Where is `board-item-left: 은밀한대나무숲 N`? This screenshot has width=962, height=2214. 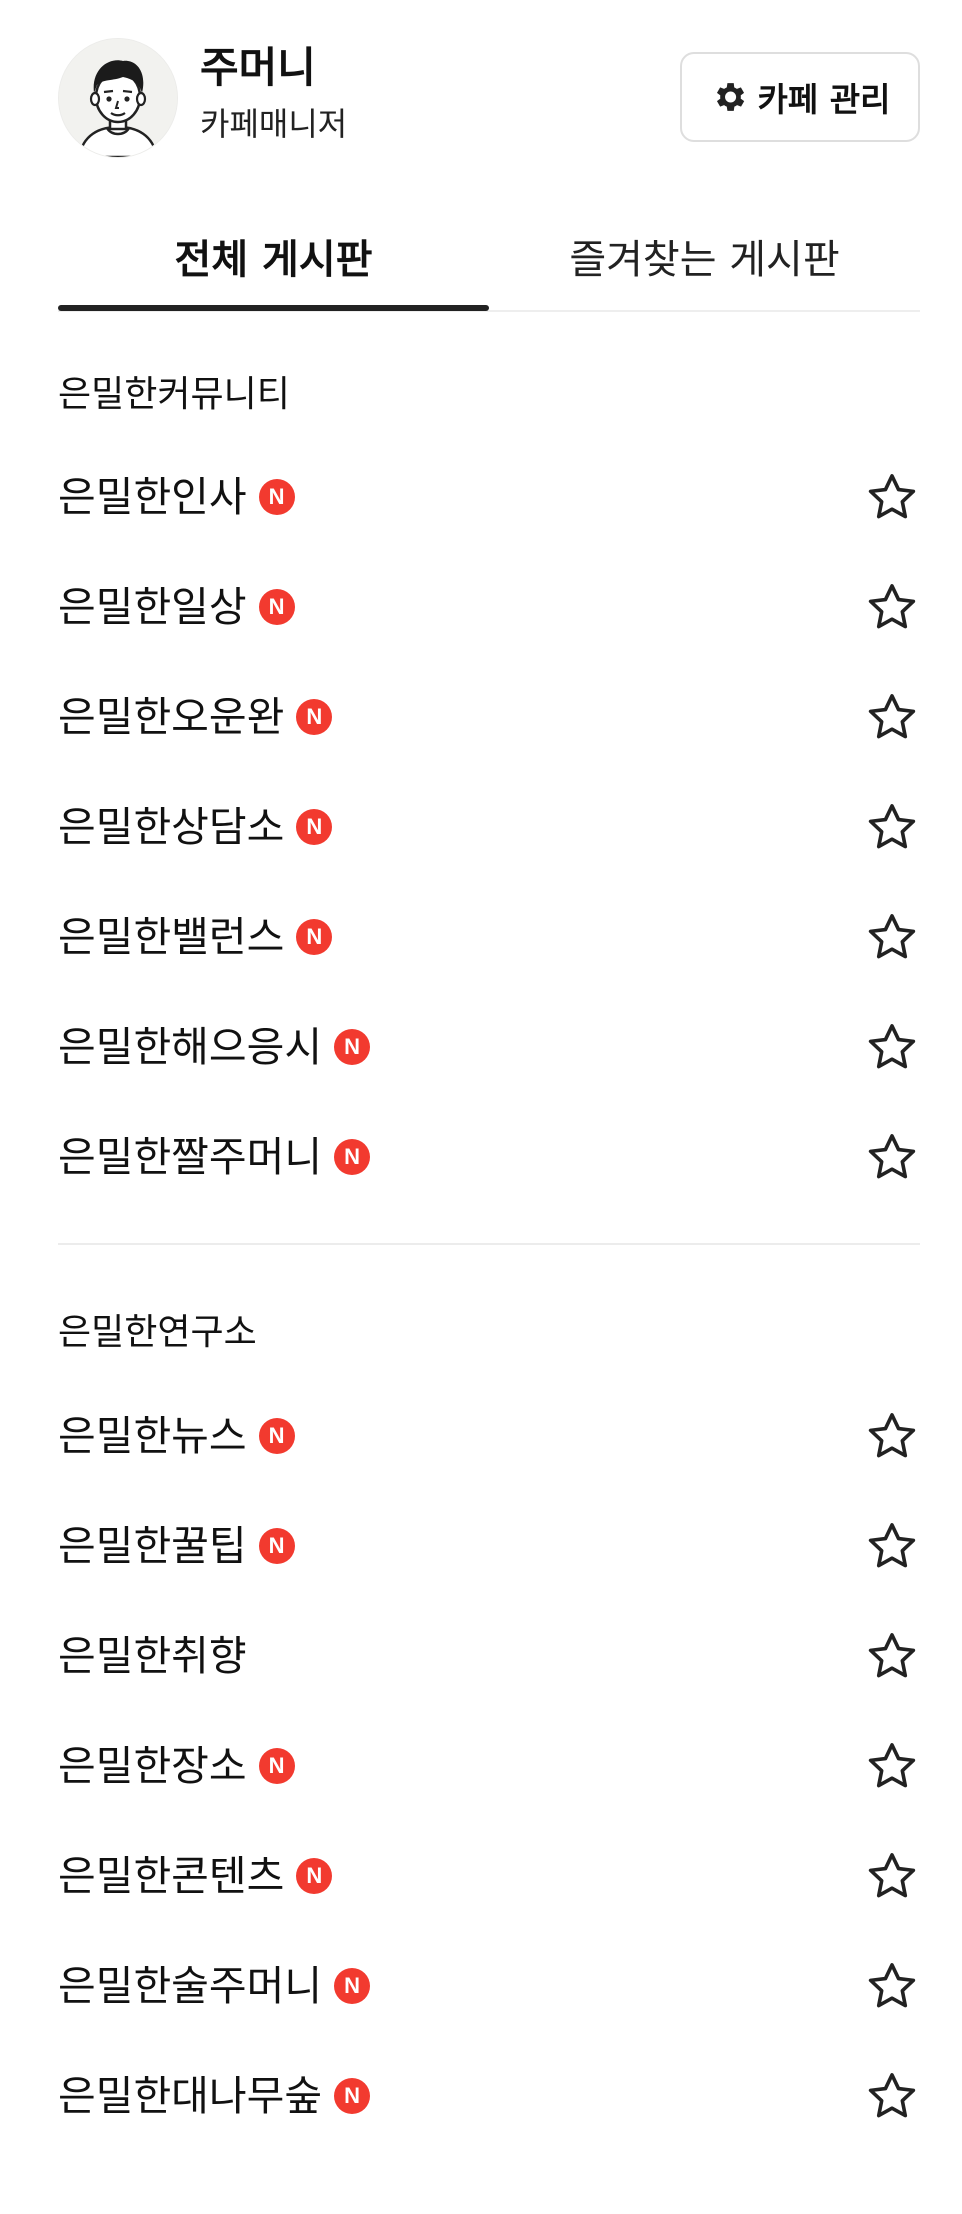 board-item-left: 은밀한대나무숲 N is located at coordinates (214, 2096).